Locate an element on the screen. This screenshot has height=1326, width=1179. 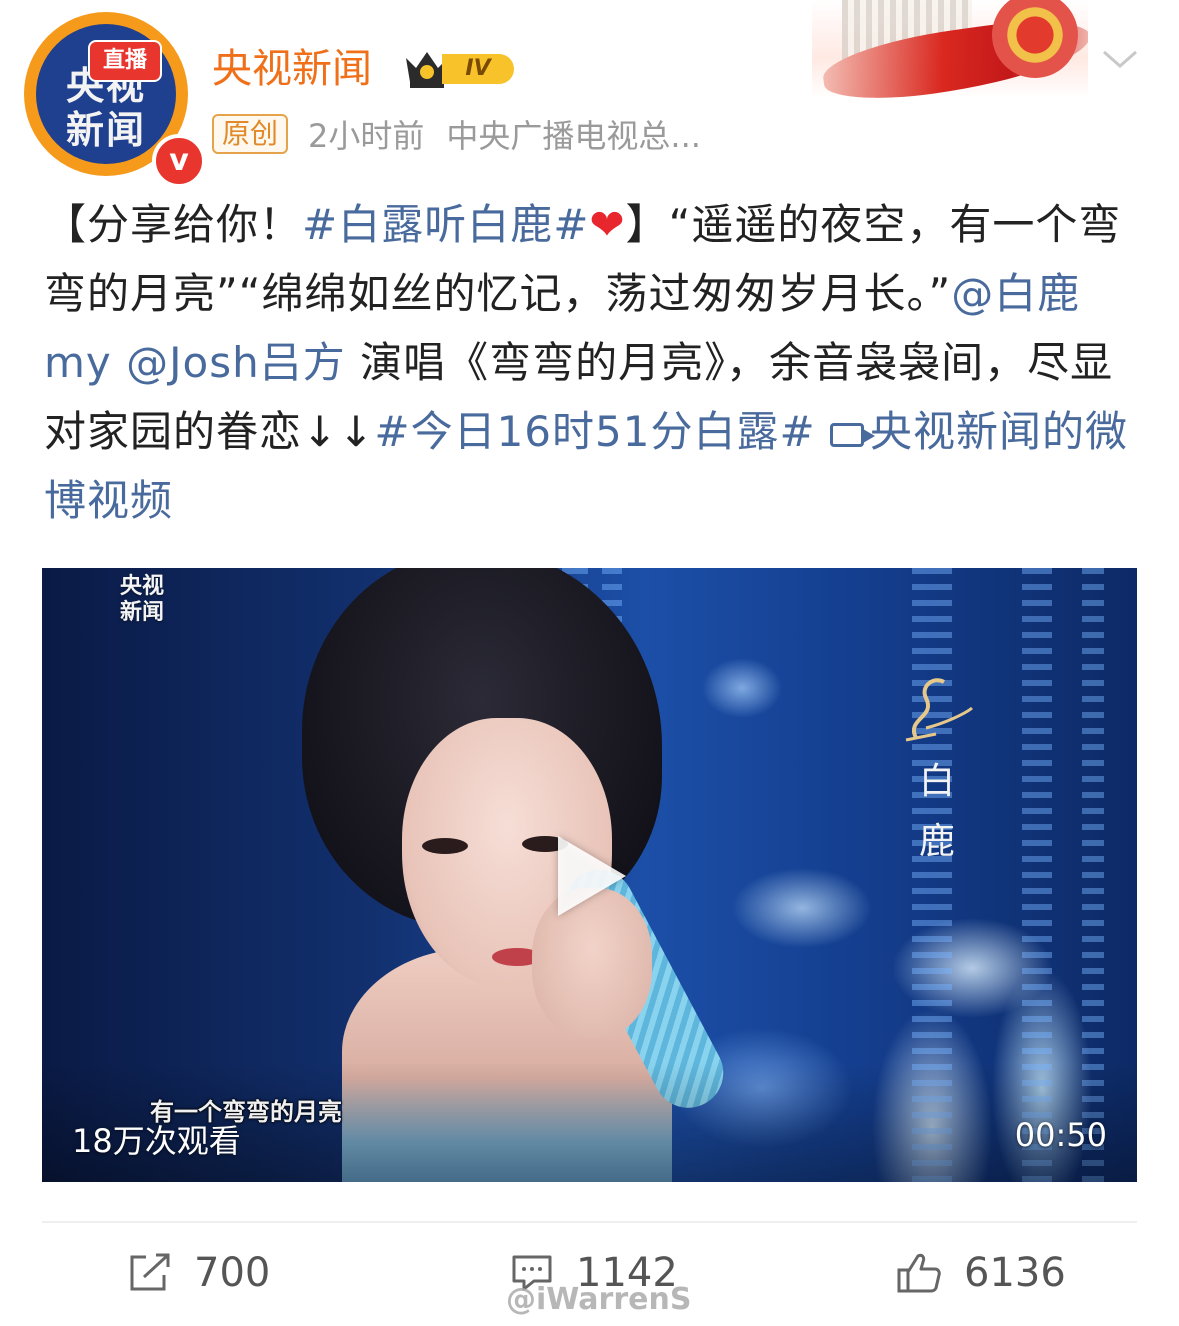
avatar: 央视 新闻 直播 v is located at coordinates (115, 100).